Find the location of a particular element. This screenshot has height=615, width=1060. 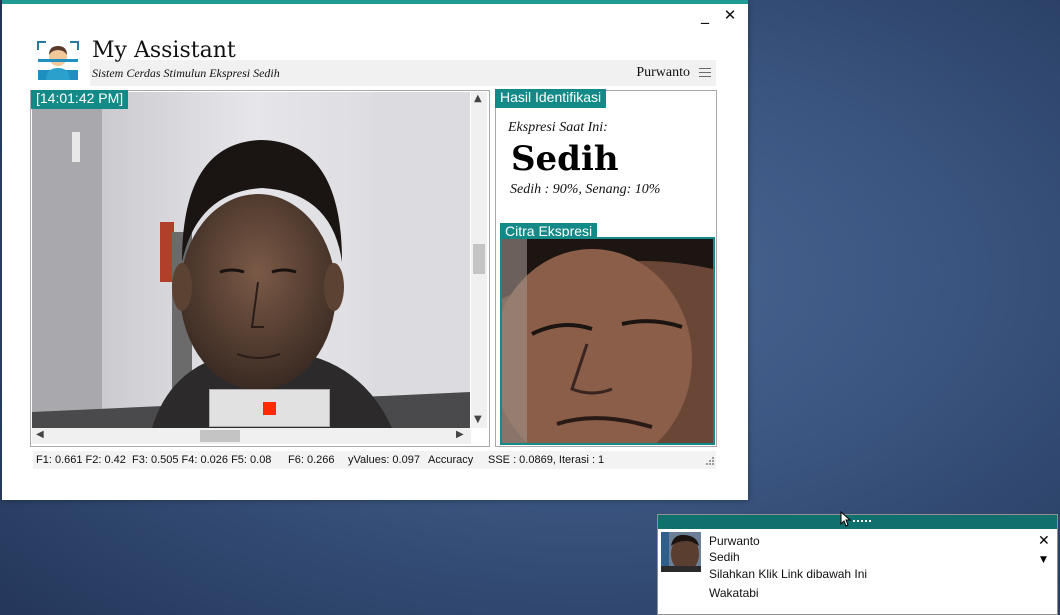

expression-image is located at coordinates (607, 341).